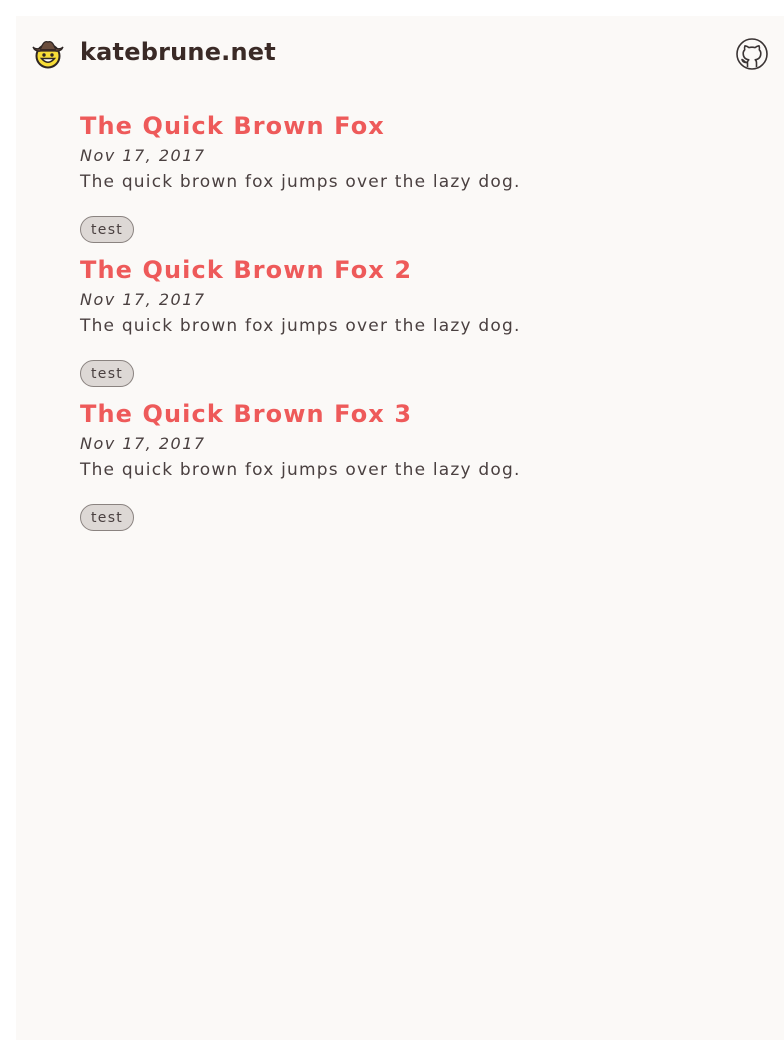 Image resolution: width=784 pixels, height=1056 pixels. Describe the element at coordinates (232, 126) in the screenshot. I see `post-title-link: The Quick Brown Fox` at that location.